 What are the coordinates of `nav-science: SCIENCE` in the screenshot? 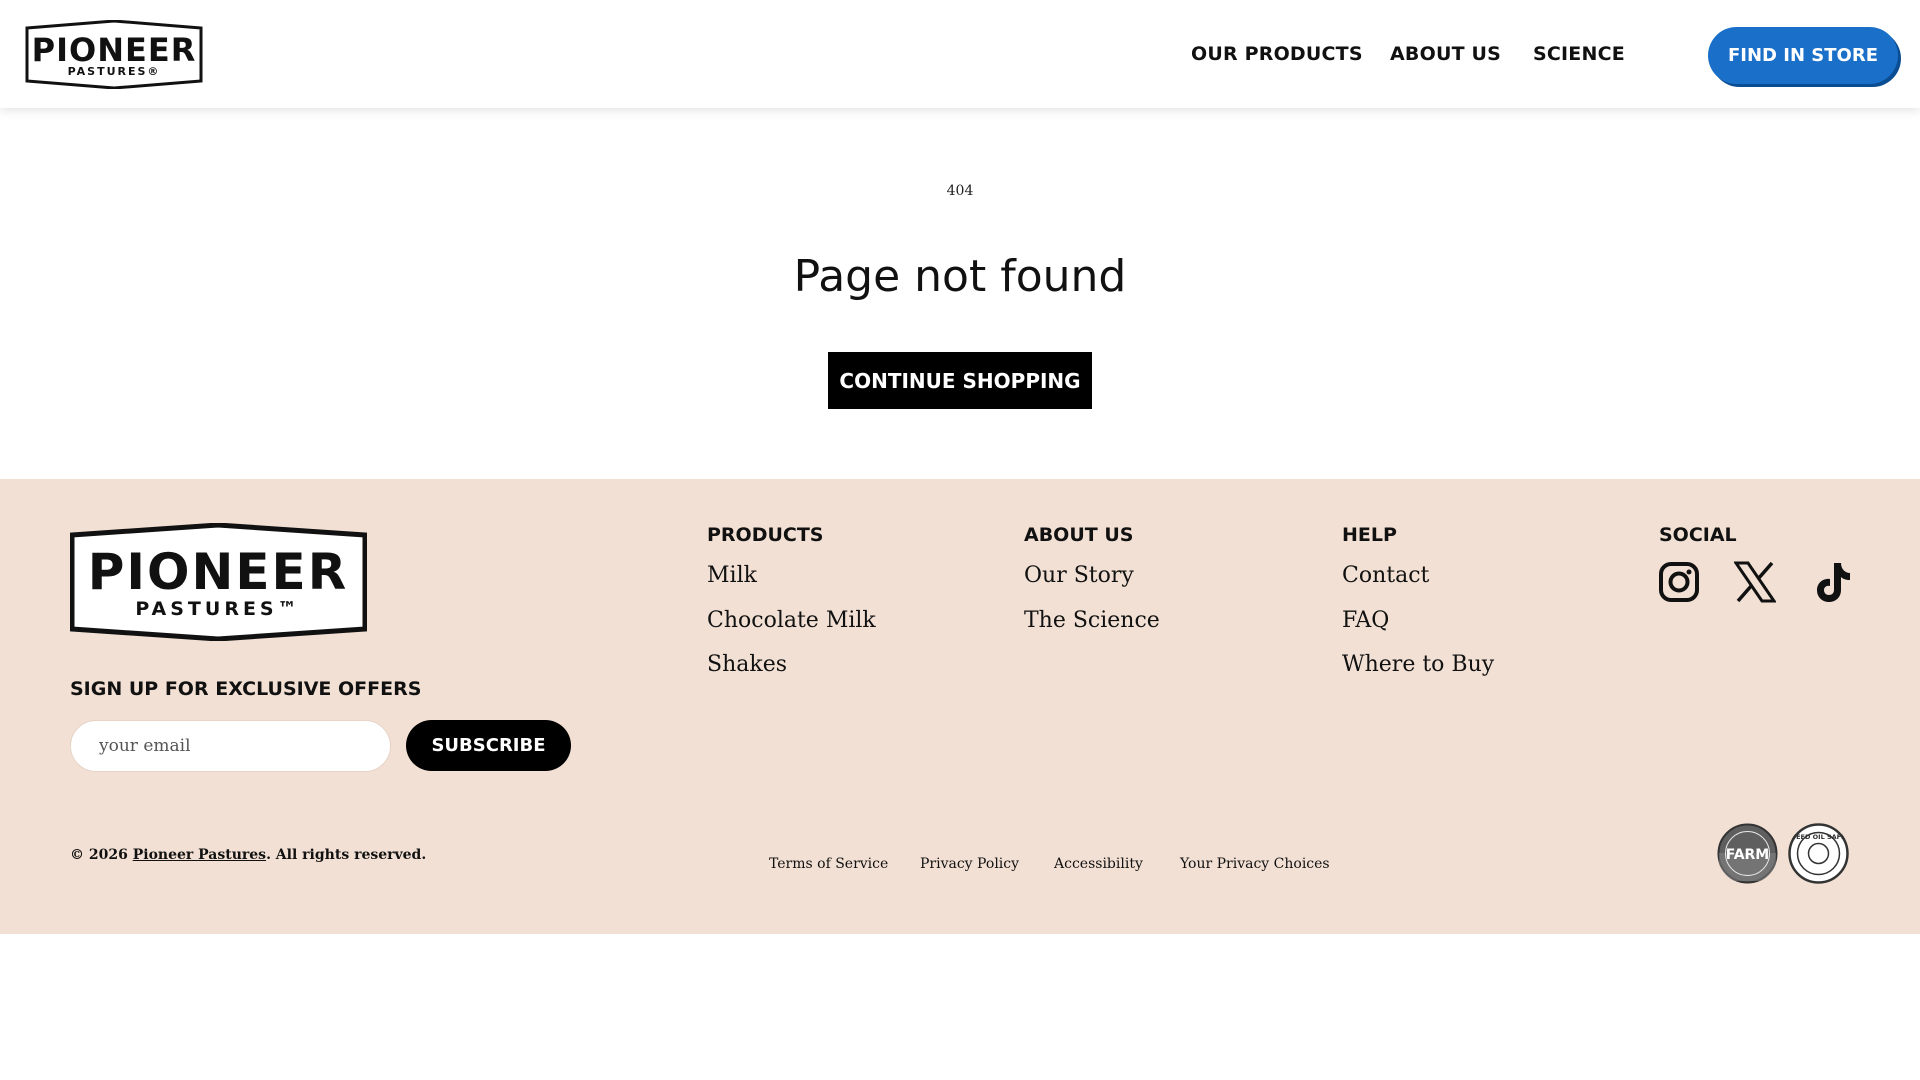 It's located at (1579, 54).